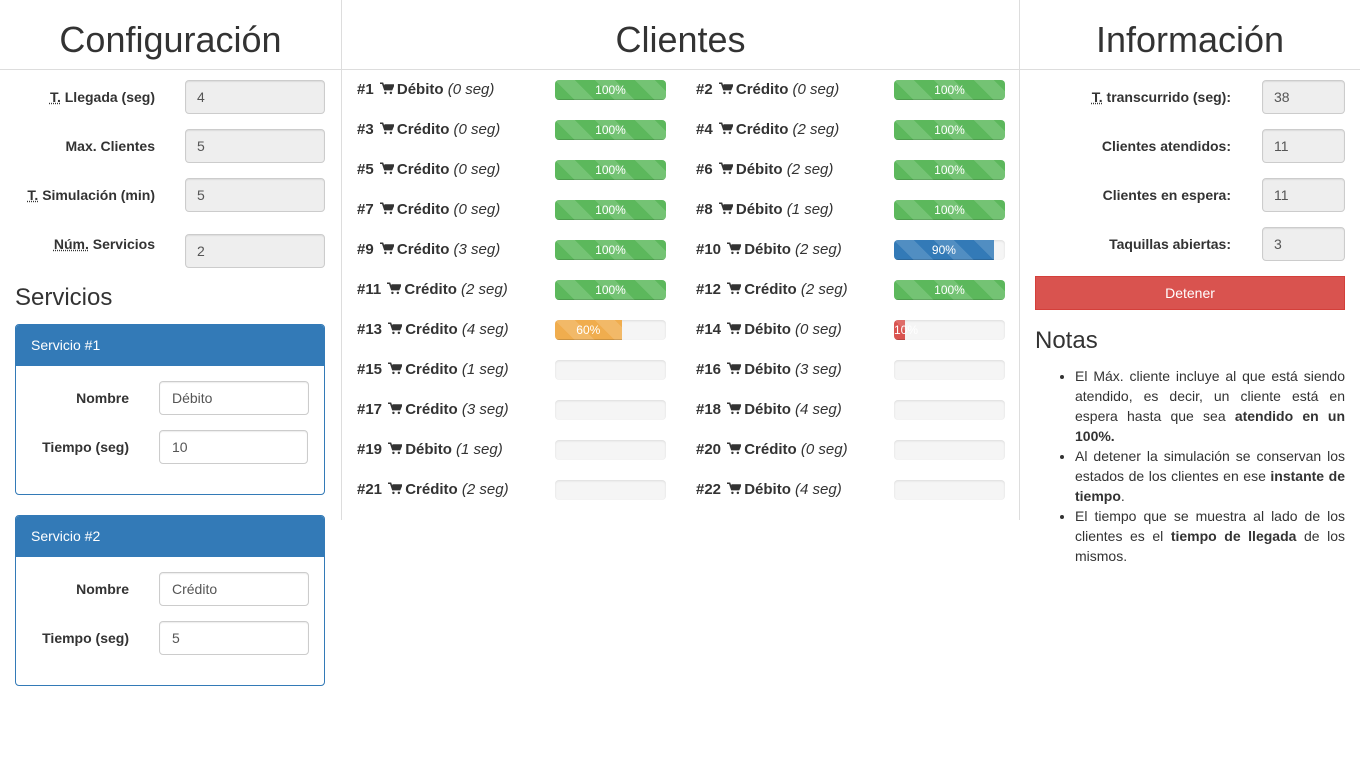 The width and height of the screenshot is (1360, 770). Describe the element at coordinates (370, 329) in the screenshot. I see `client-number: #13` at that location.